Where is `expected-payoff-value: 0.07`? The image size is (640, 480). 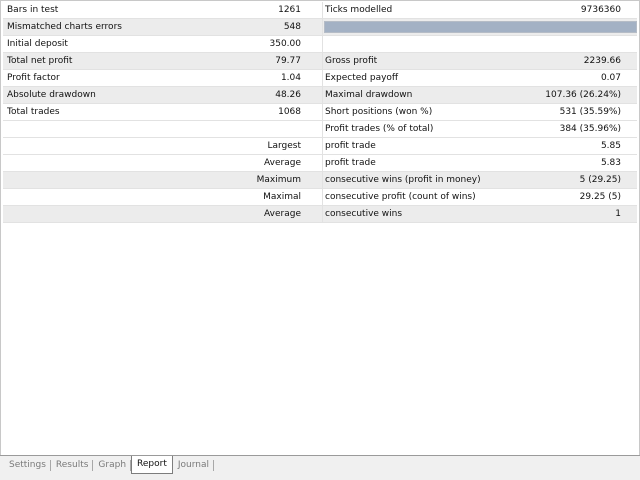
expected-payoff-value: 0.07 is located at coordinates (610, 78).